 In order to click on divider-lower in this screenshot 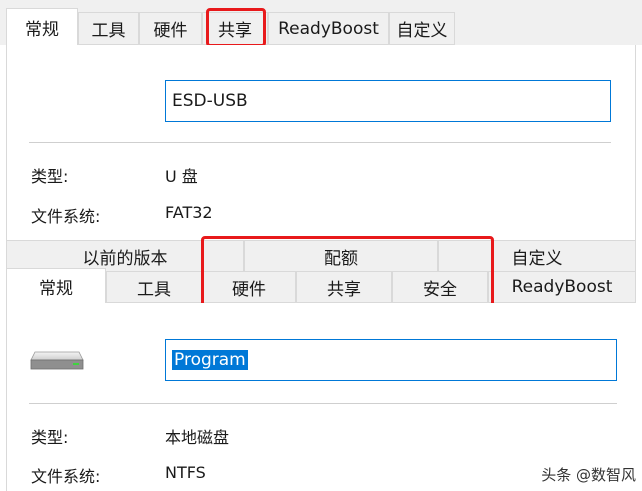, I will do `click(323, 403)`.